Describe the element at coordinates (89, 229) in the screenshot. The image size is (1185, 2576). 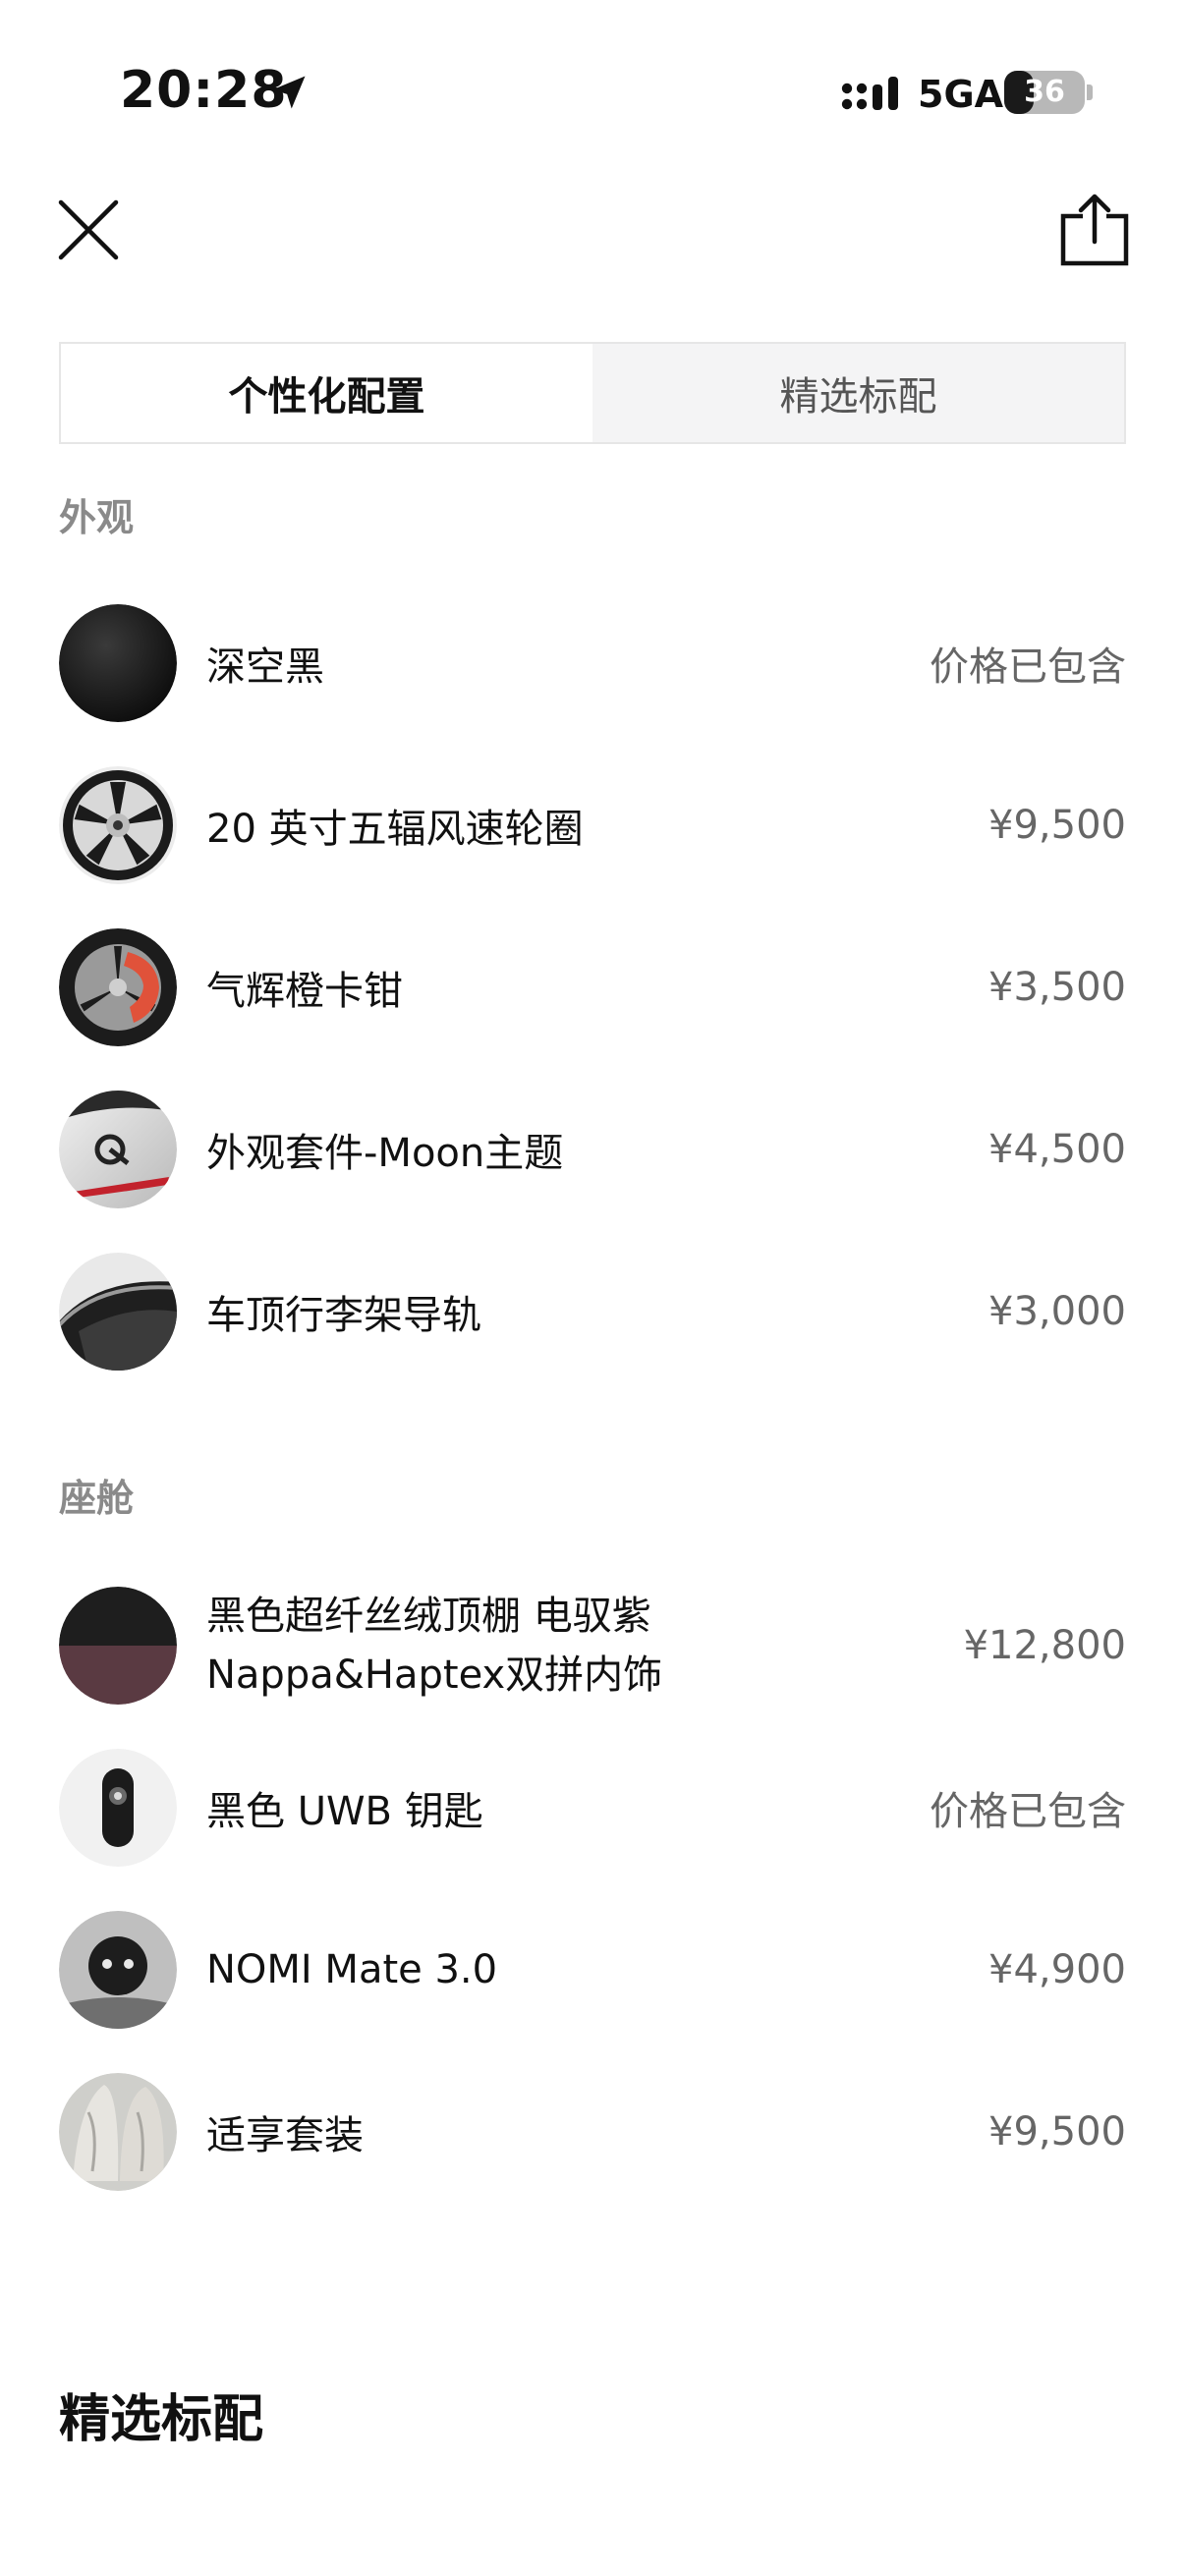
I see `close-icon` at that location.